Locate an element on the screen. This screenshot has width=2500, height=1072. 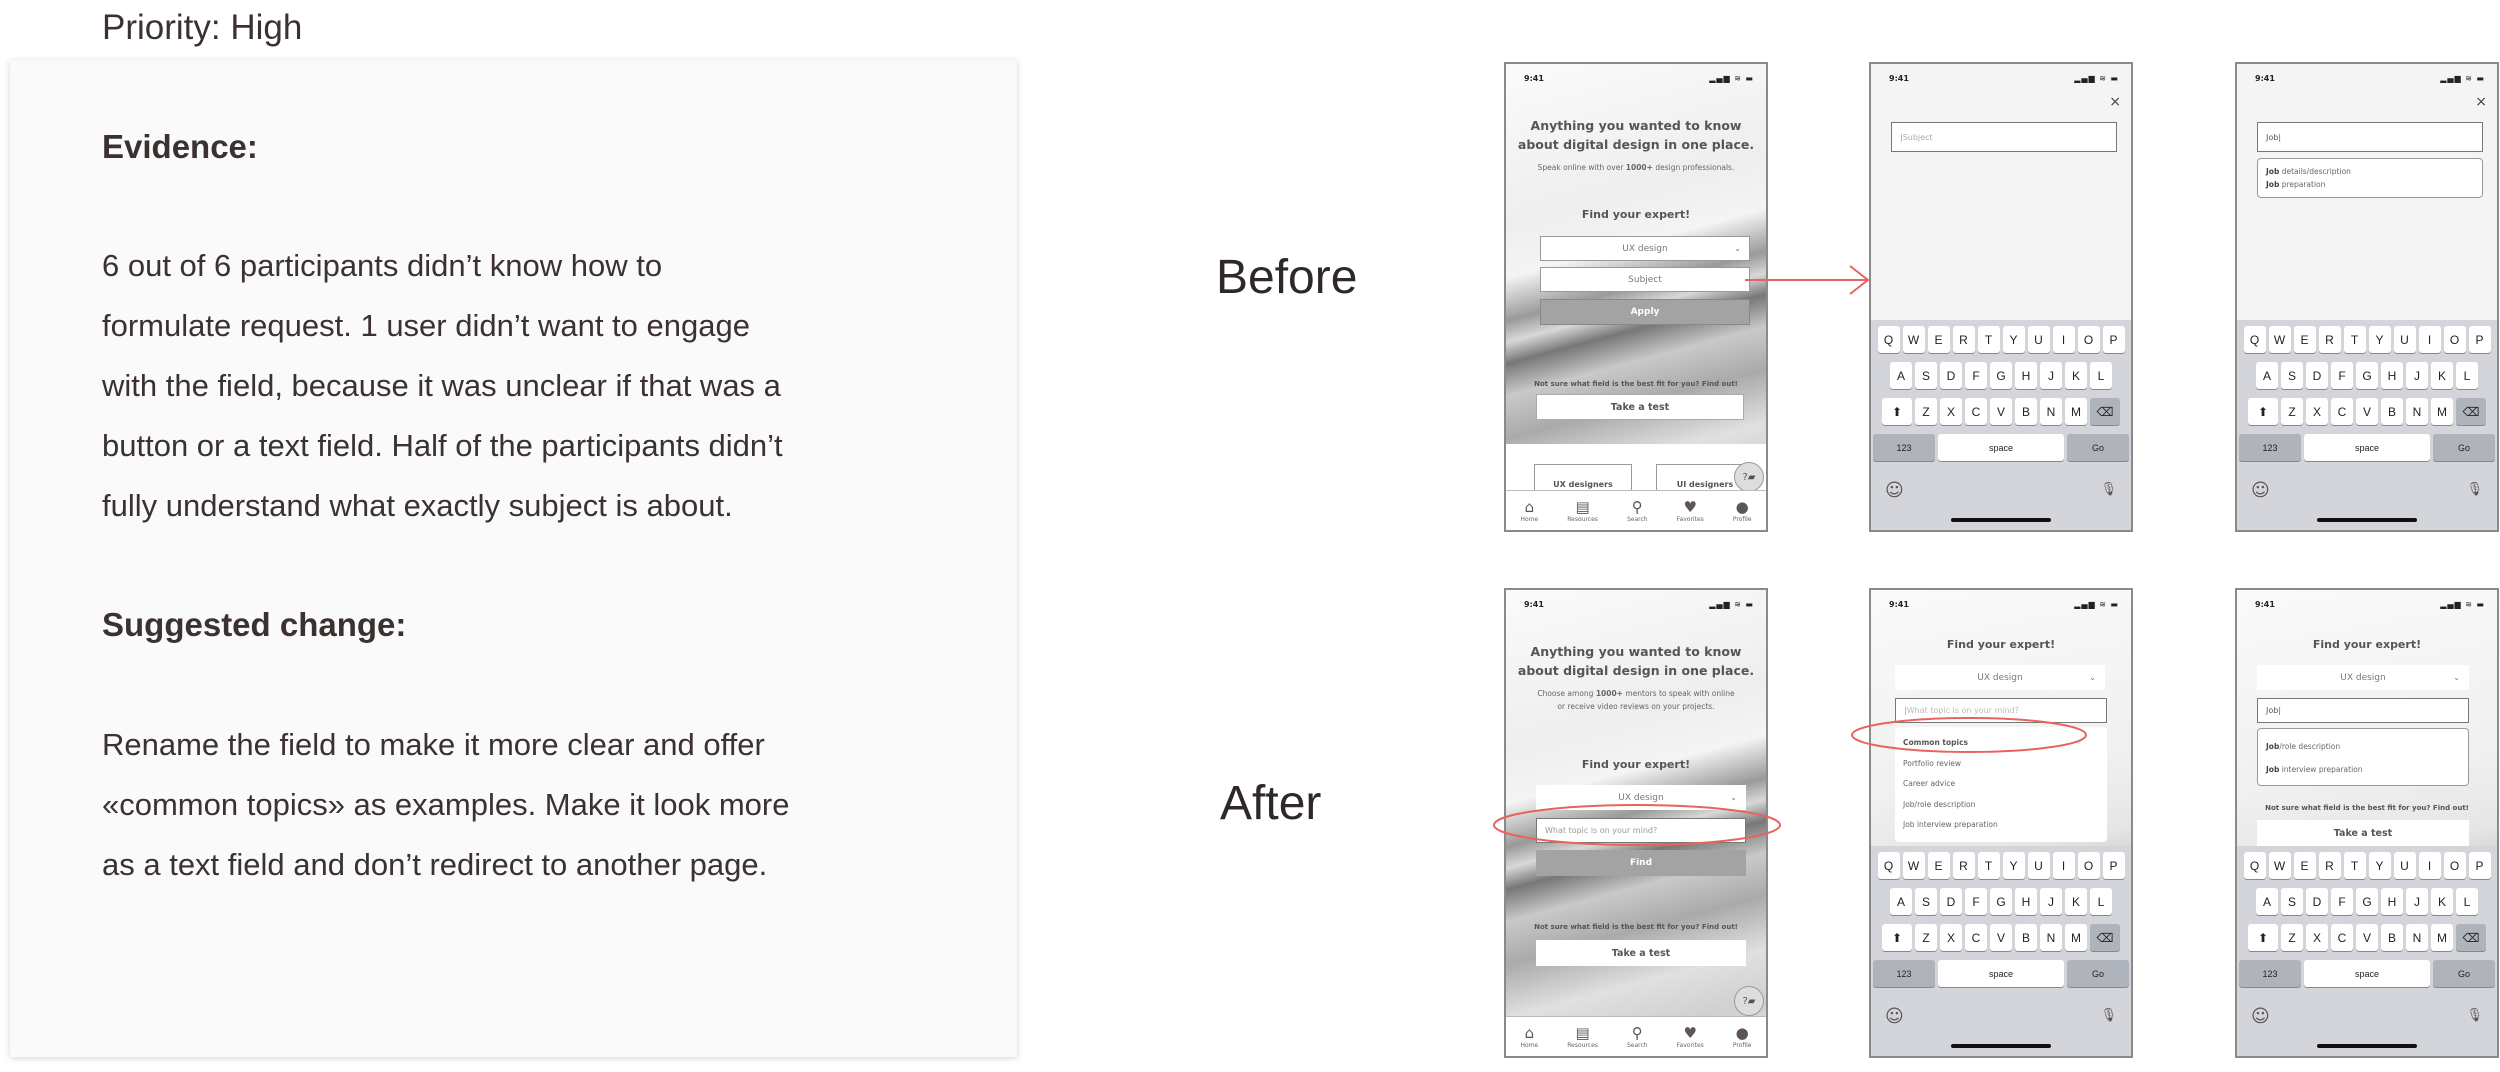
annotation-overlay is located at coordinates (1790, 555).